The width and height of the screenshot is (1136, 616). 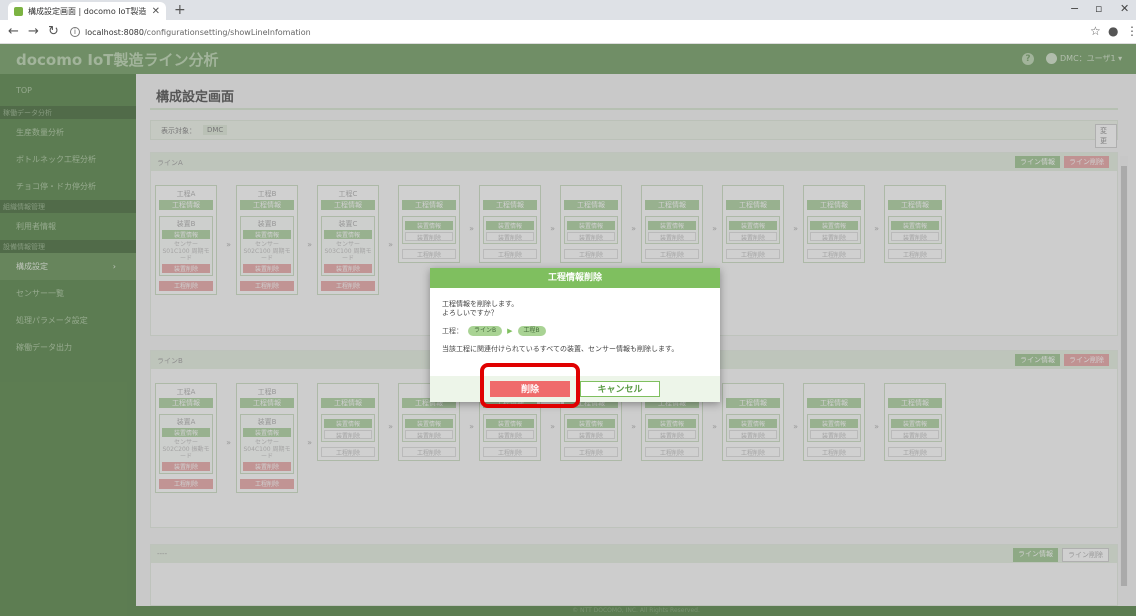 What do you see at coordinates (1074, 8) in the screenshot?
I see `minimize-icon: −` at bounding box center [1074, 8].